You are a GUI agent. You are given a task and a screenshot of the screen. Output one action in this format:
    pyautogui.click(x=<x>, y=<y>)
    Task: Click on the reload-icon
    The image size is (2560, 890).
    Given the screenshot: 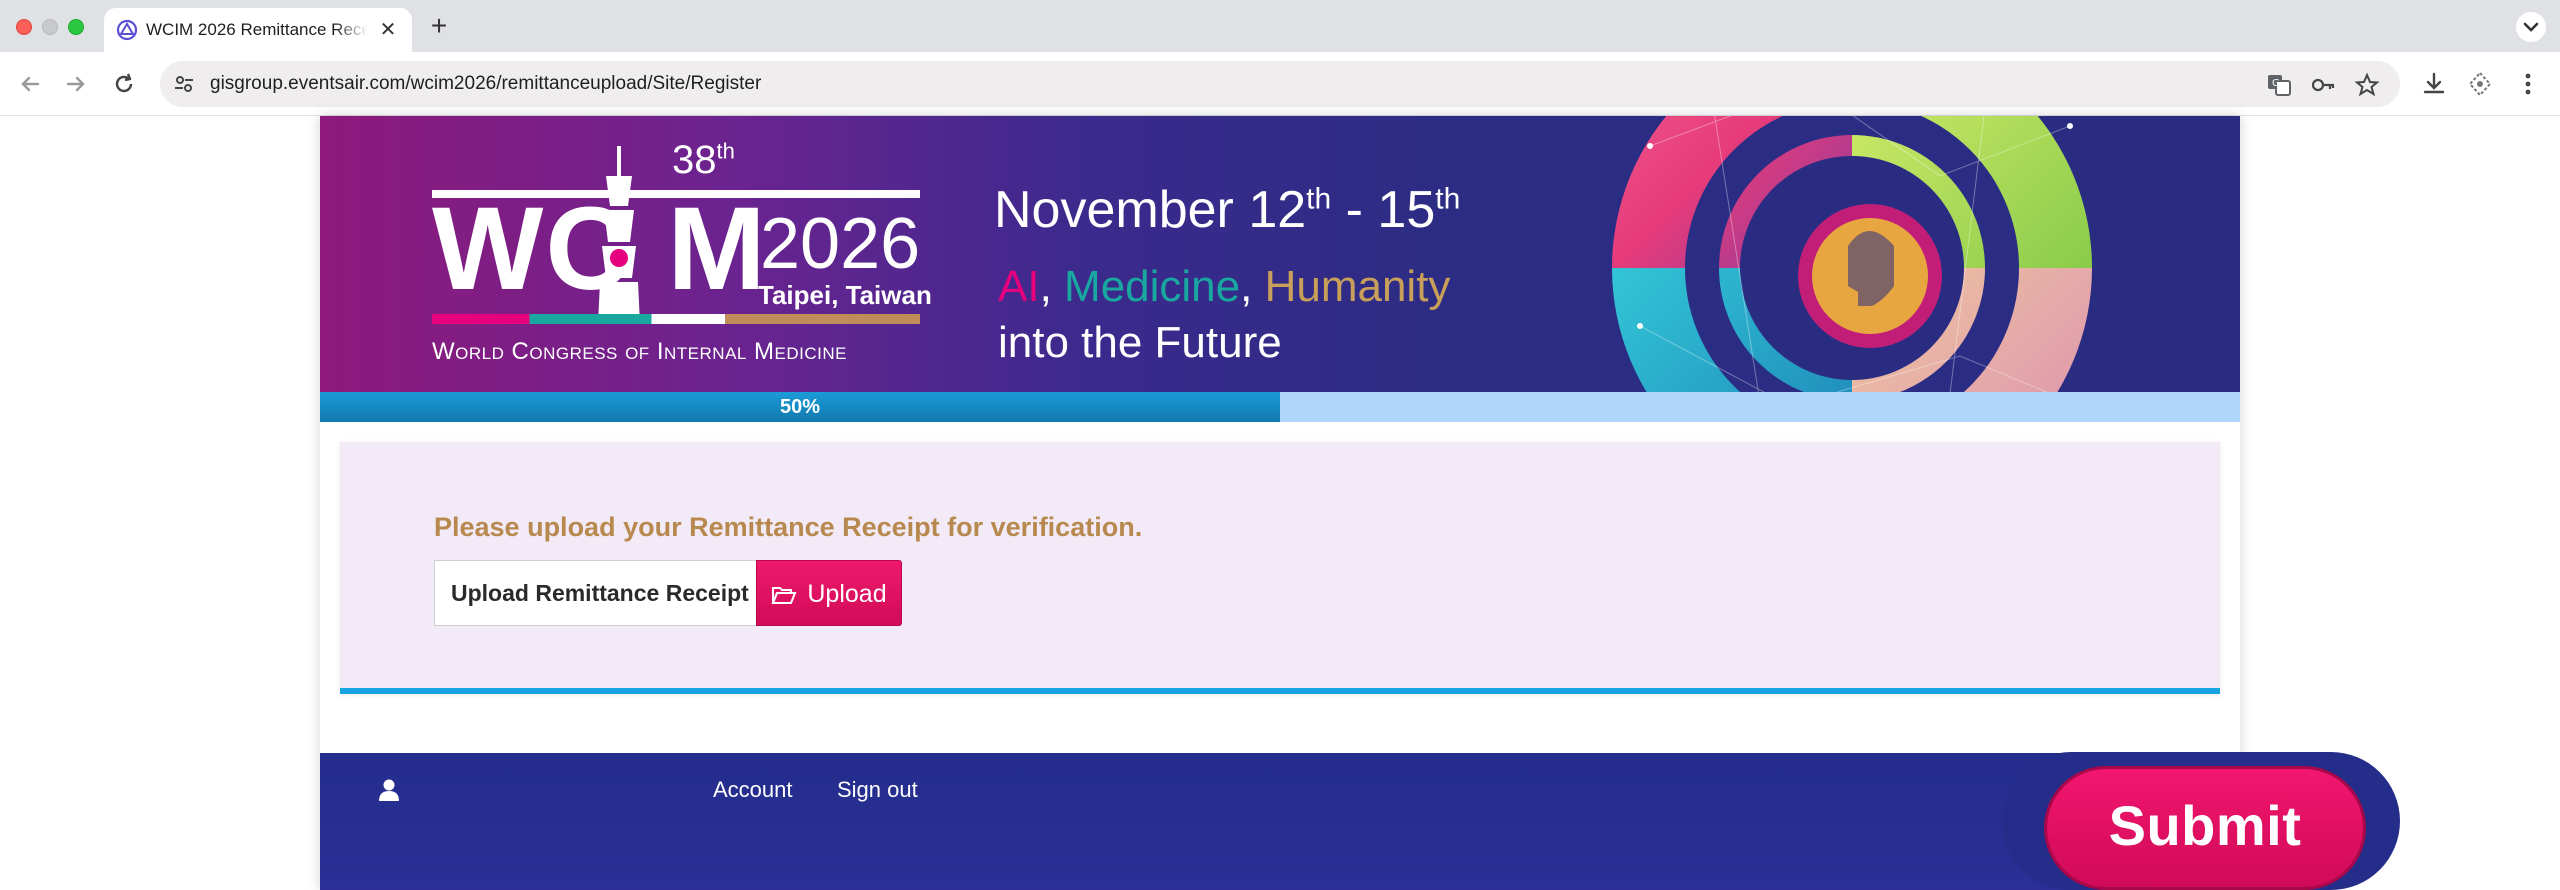 What is the action you would take?
    pyautogui.click(x=124, y=83)
    